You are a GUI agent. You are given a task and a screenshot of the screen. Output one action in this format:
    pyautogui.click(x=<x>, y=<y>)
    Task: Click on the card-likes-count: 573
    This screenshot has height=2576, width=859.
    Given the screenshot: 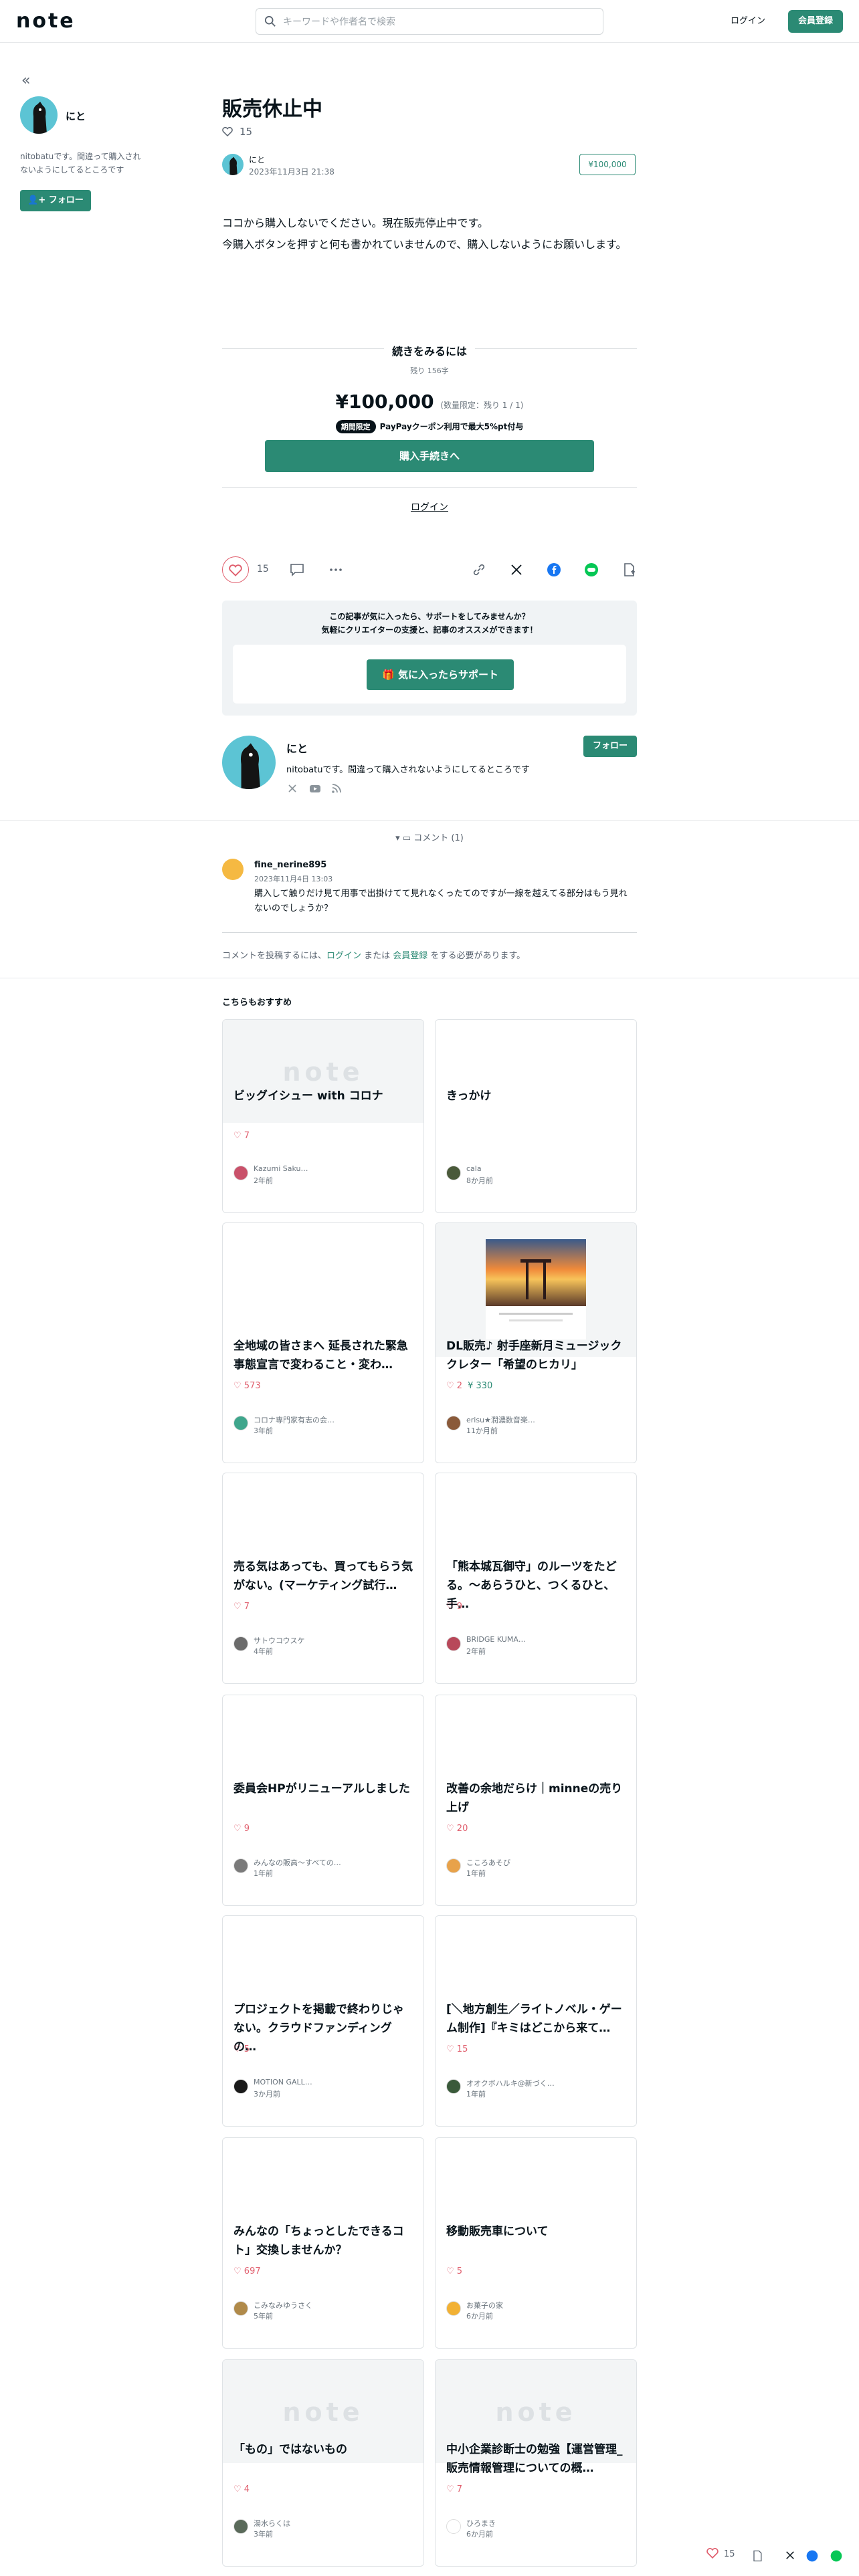 What is the action you would take?
    pyautogui.click(x=253, y=1386)
    